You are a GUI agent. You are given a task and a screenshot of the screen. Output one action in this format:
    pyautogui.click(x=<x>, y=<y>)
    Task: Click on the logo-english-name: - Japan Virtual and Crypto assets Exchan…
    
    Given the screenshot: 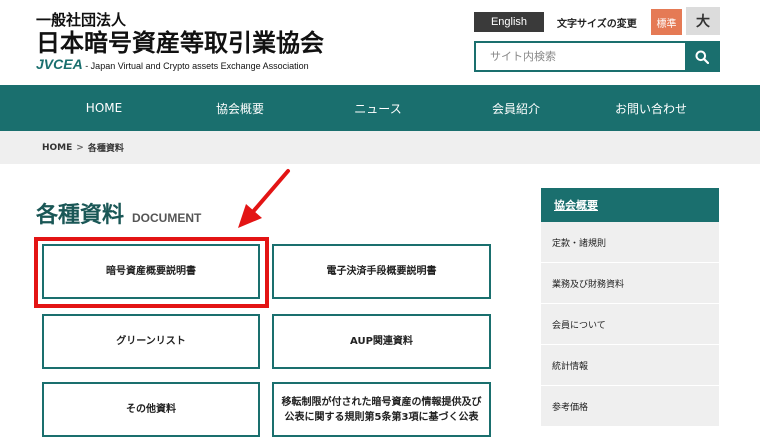 What is the action you would take?
    pyautogui.click(x=195, y=66)
    